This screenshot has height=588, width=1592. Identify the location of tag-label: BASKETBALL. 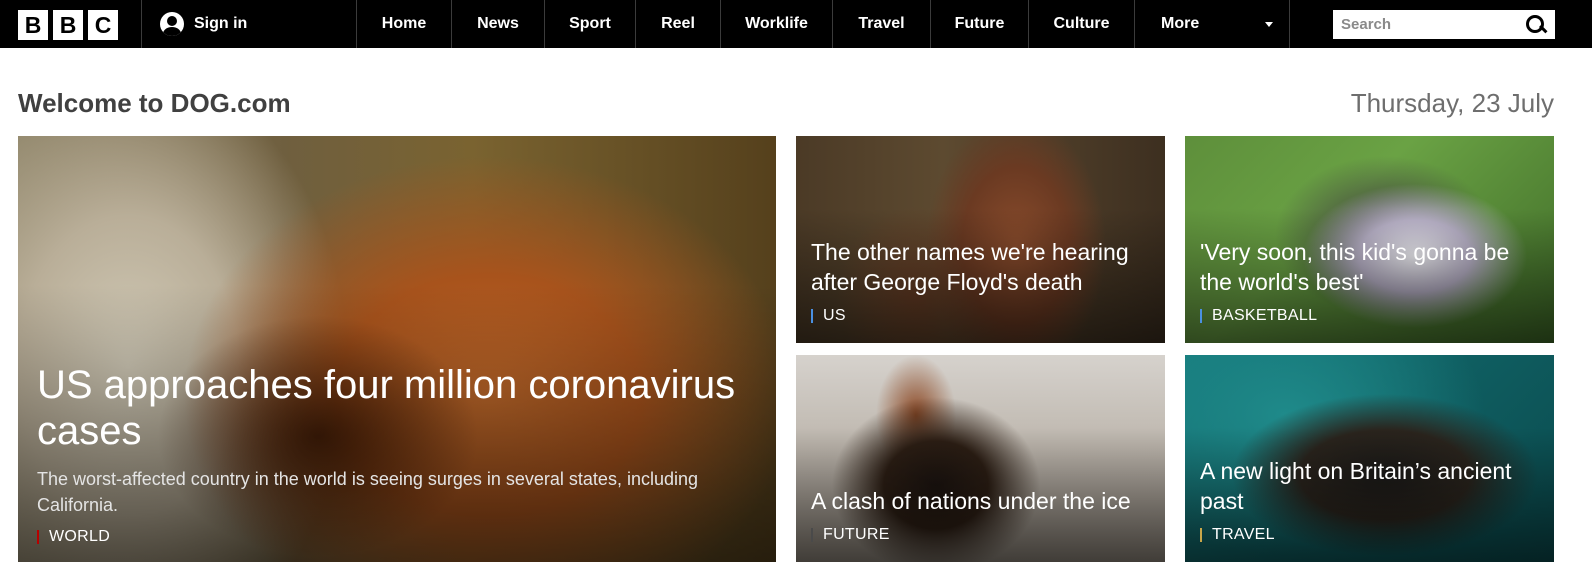
(1265, 315).